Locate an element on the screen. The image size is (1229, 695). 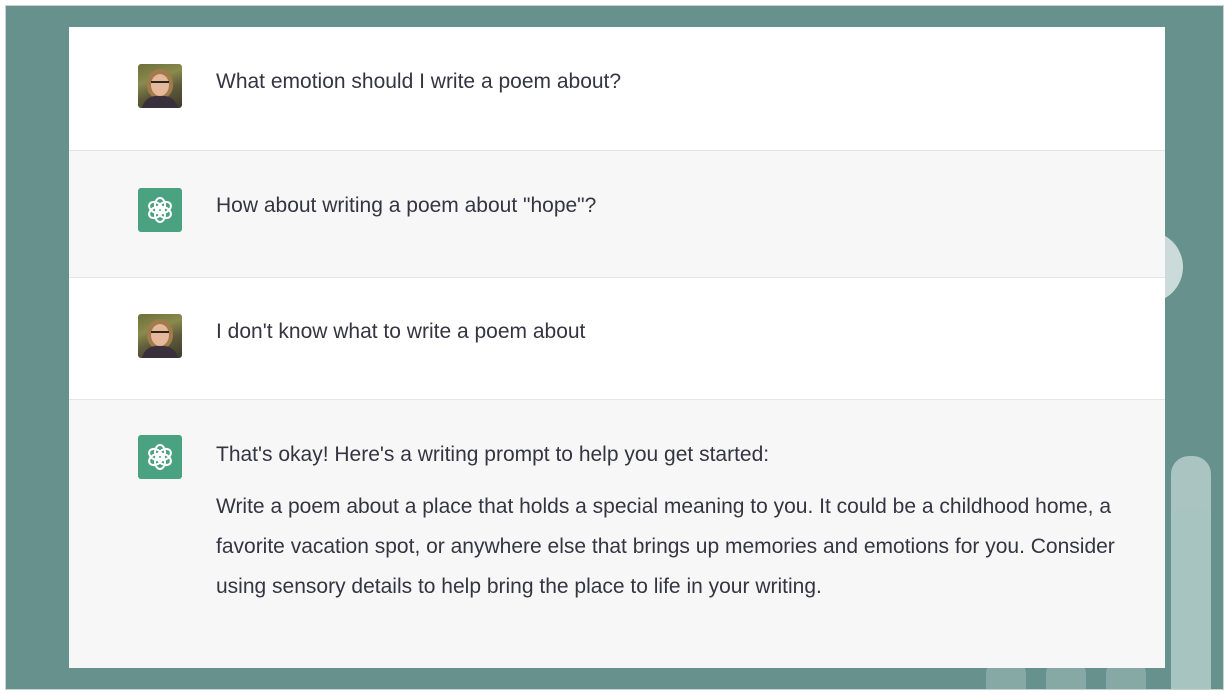
message-text: How about writing a poem about "hope"? is located at coordinates (406, 205).